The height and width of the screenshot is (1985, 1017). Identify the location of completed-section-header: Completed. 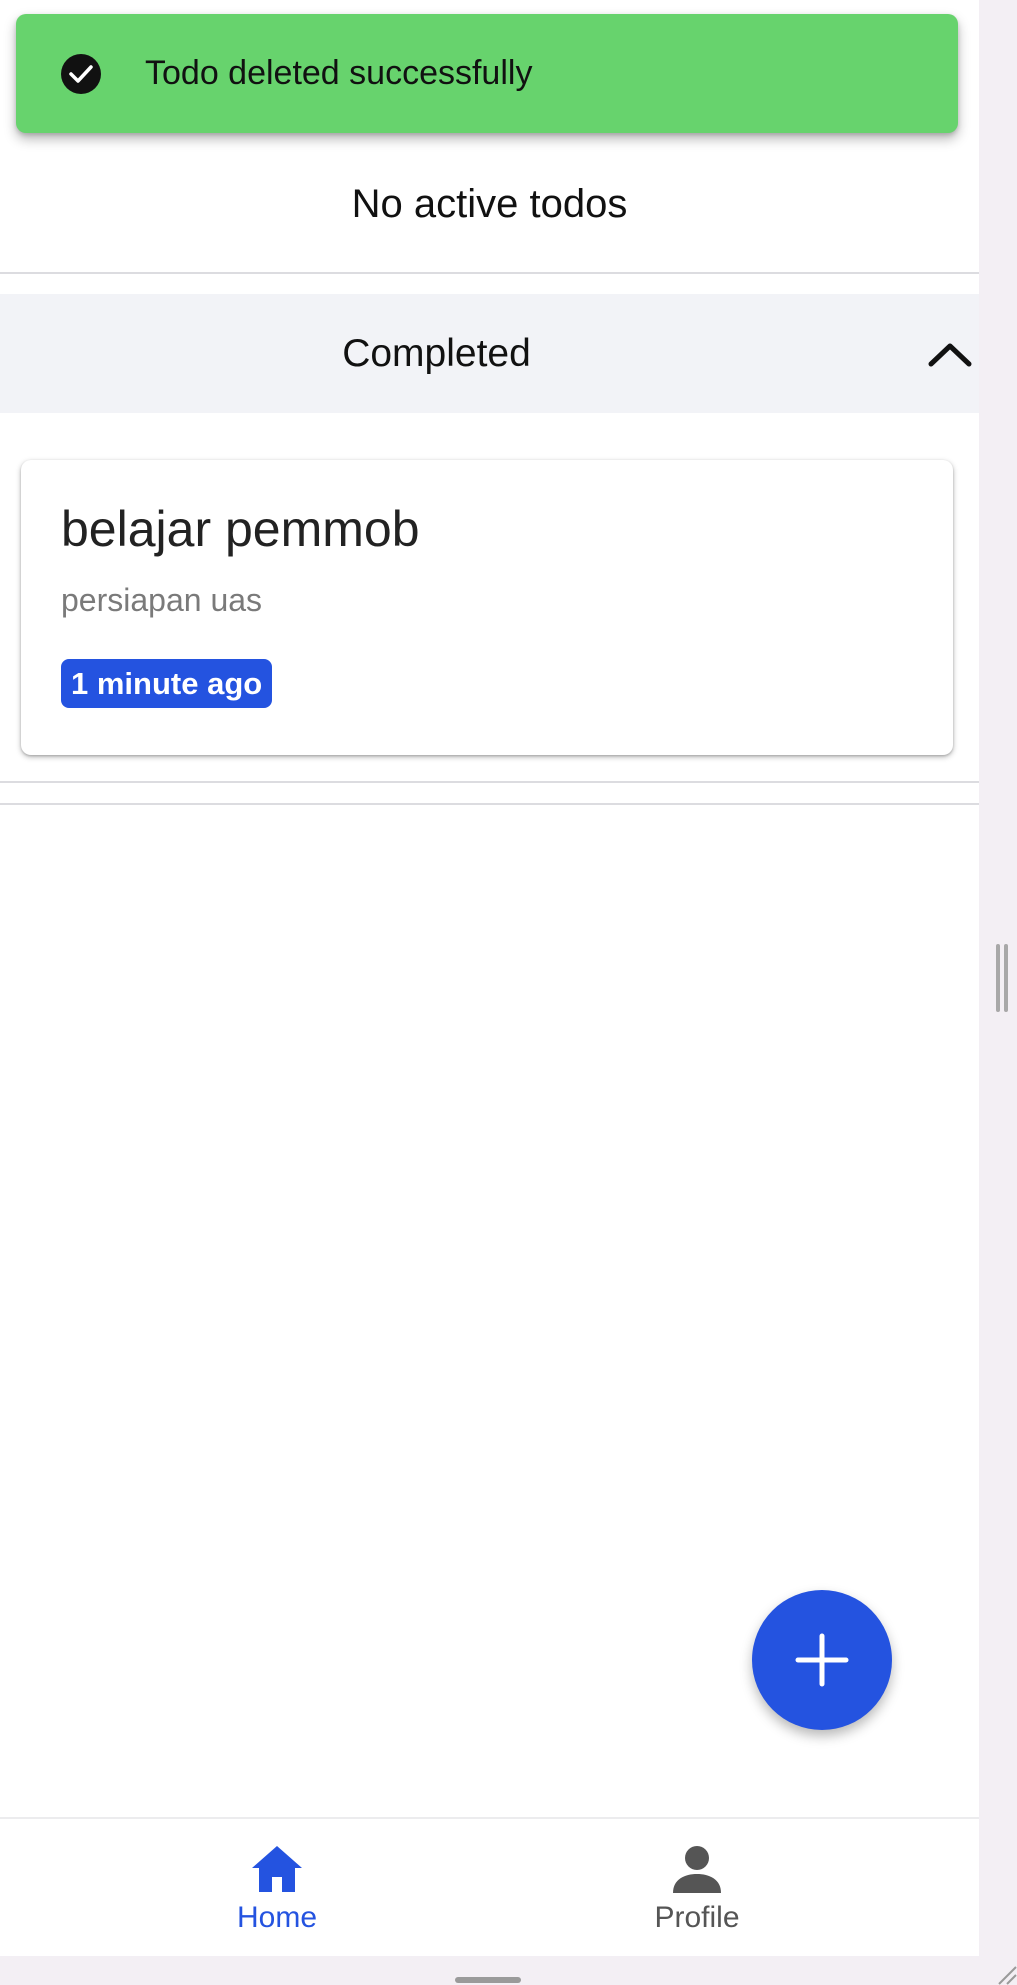
(489, 353).